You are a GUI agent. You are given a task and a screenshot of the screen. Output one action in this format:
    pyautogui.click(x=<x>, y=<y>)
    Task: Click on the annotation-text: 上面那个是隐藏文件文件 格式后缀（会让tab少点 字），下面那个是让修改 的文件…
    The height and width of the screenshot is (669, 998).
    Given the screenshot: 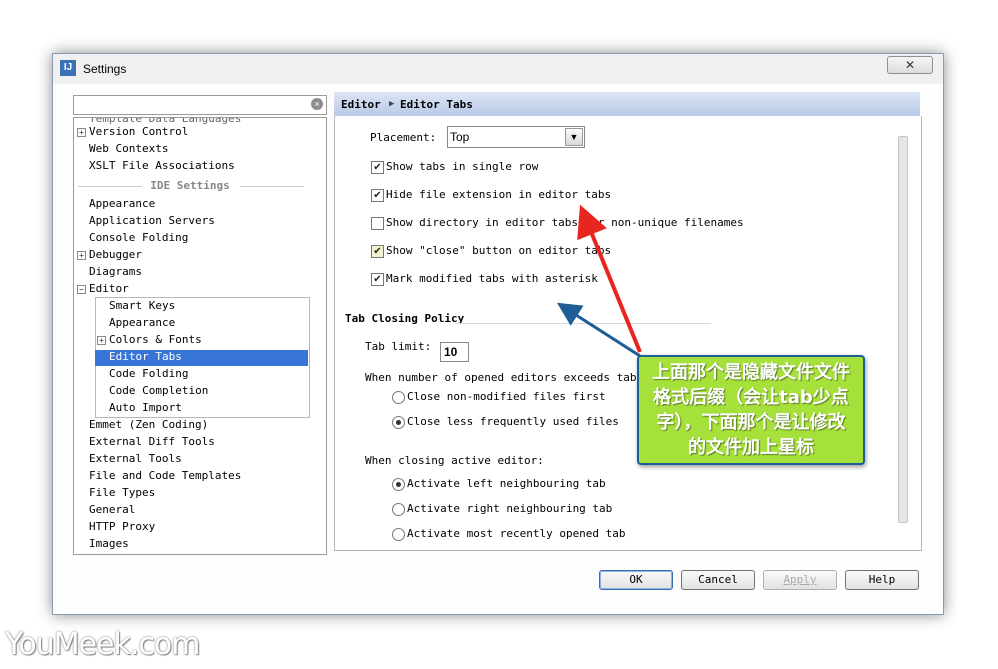 What is the action you would take?
    pyautogui.click(x=751, y=410)
    